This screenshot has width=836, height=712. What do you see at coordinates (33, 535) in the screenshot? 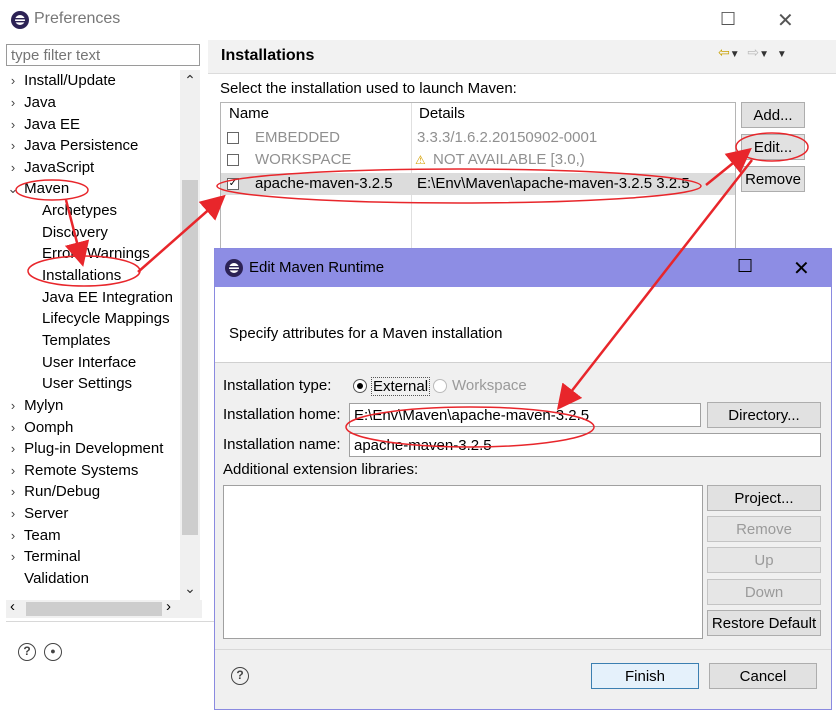
I see `tree-item-team: › Team` at bounding box center [33, 535].